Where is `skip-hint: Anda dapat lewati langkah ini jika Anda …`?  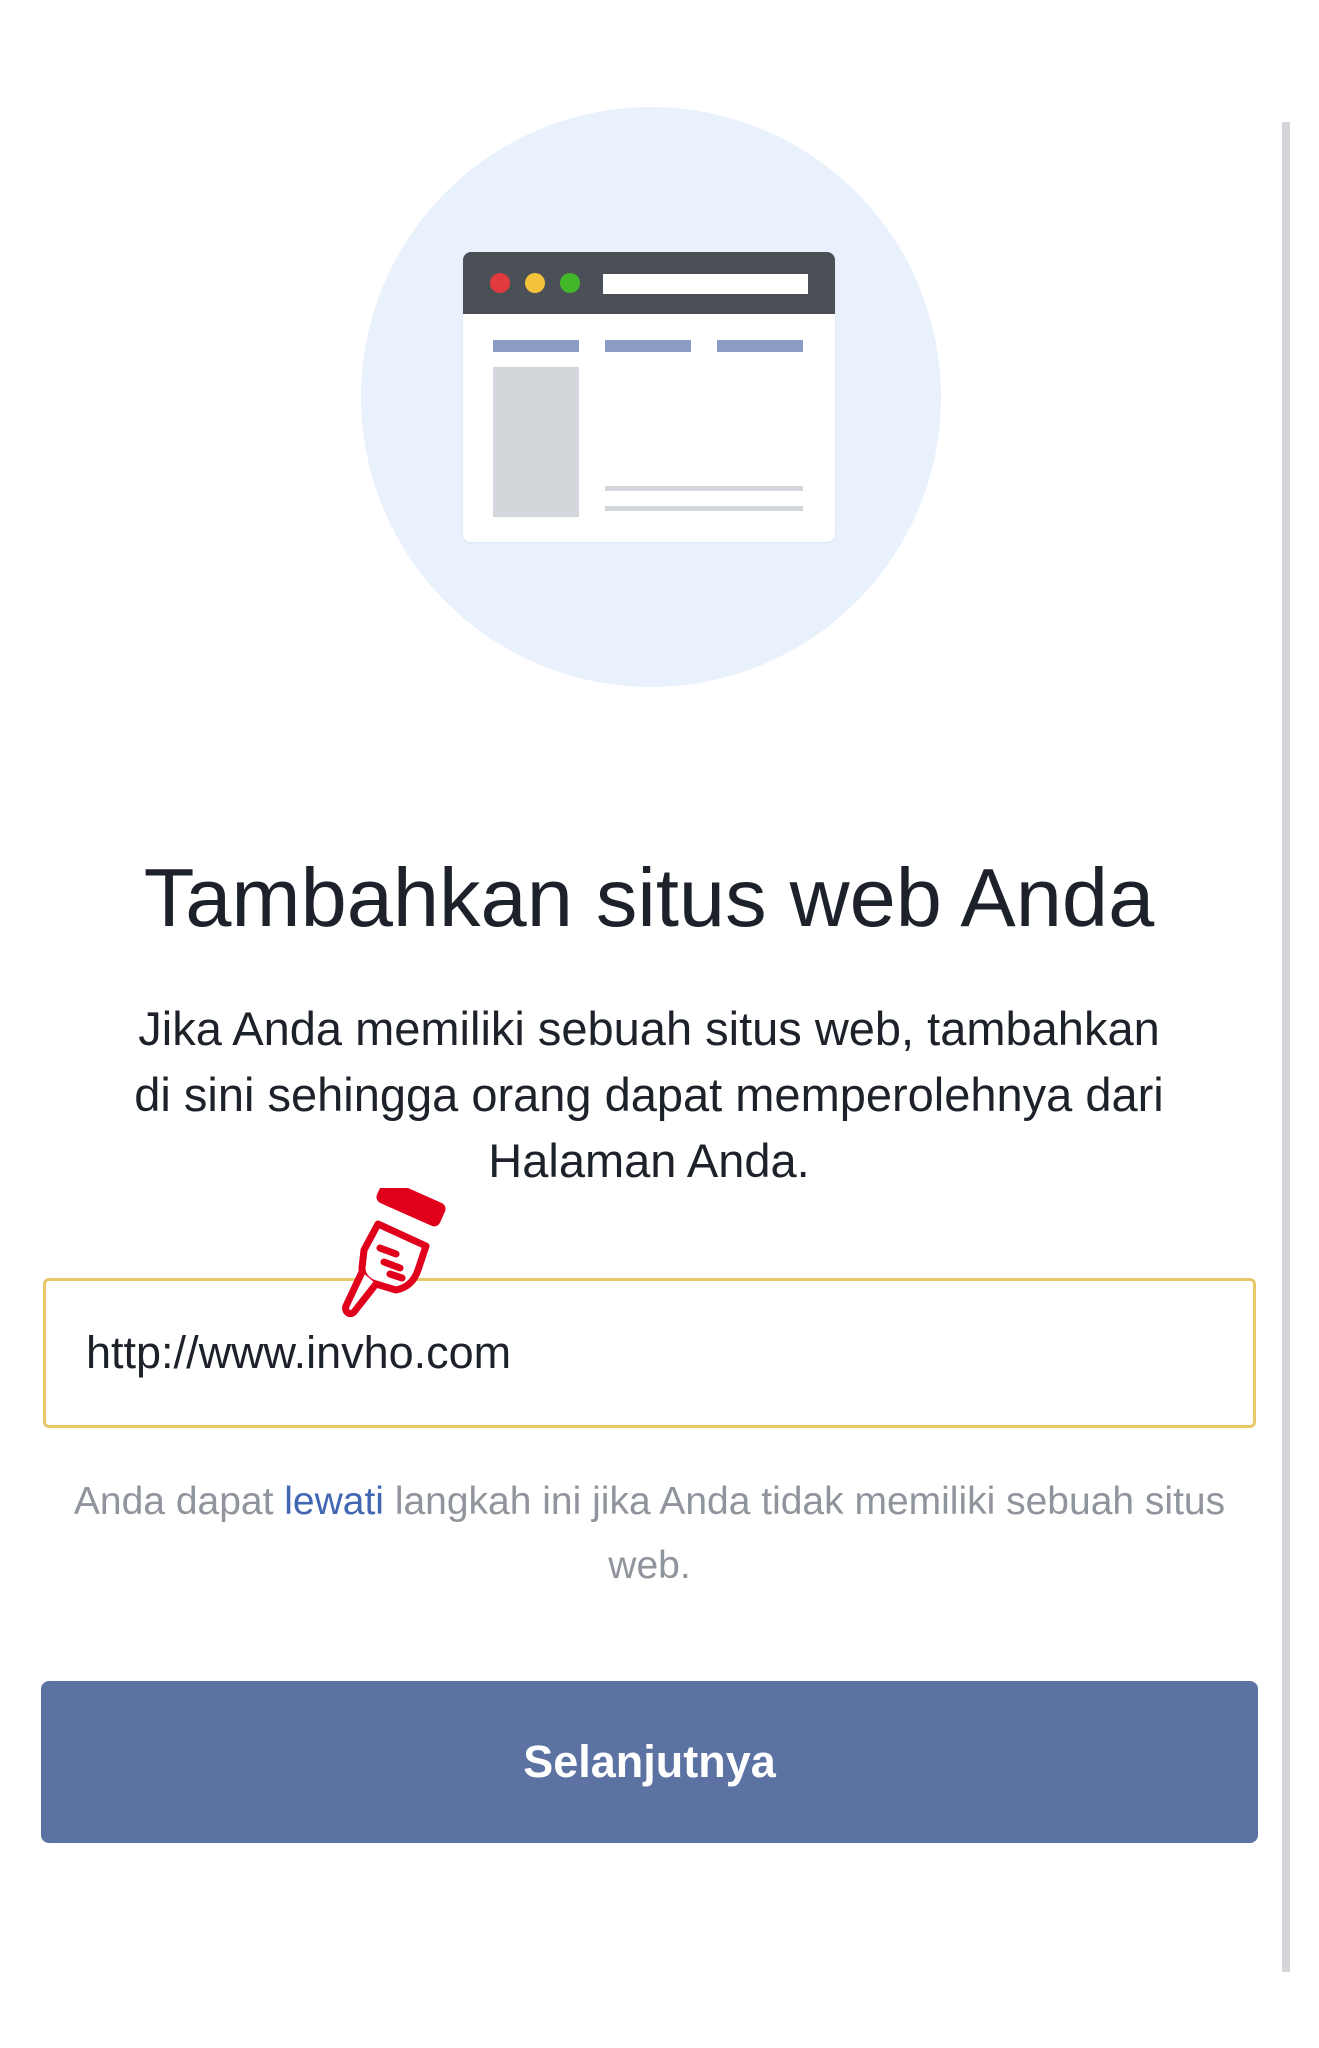 skip-hint: Anda dapat lewati langkah ini jika Anda … is located at coordinates (649, 1534).